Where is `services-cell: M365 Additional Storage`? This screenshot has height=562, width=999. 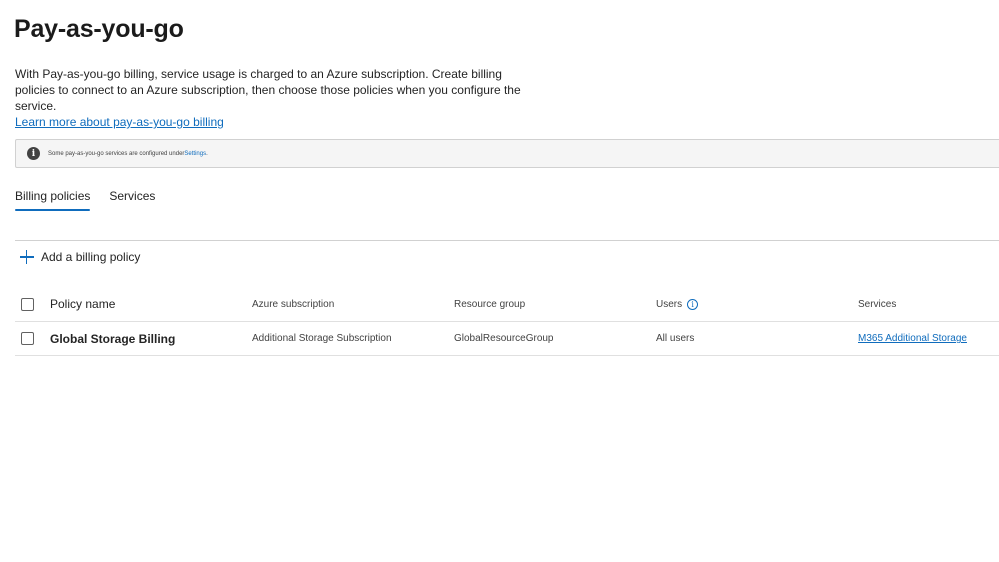
services-cell: M365 Additional Storage is located at coordinates (912, 338).